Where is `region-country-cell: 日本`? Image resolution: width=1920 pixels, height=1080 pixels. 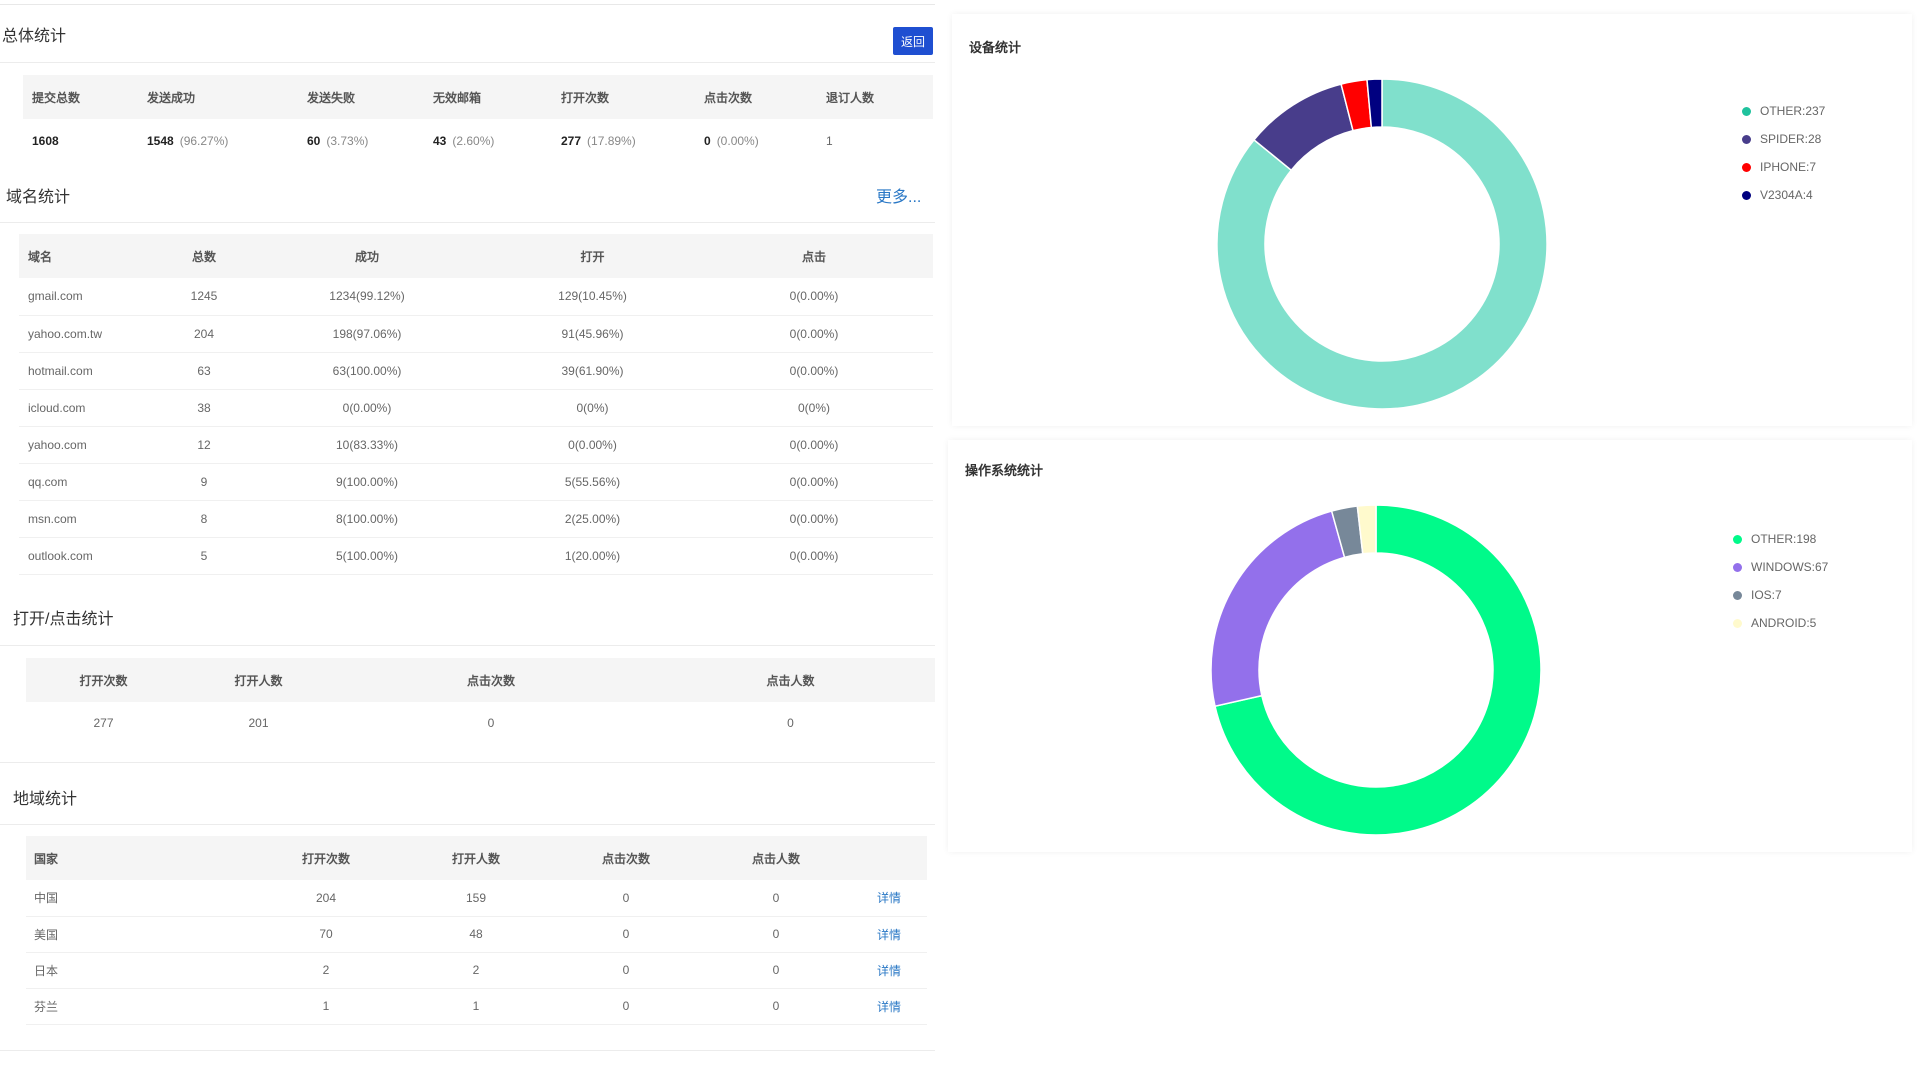
region-country-cell: 日本 is located at coordinates (138, 970).